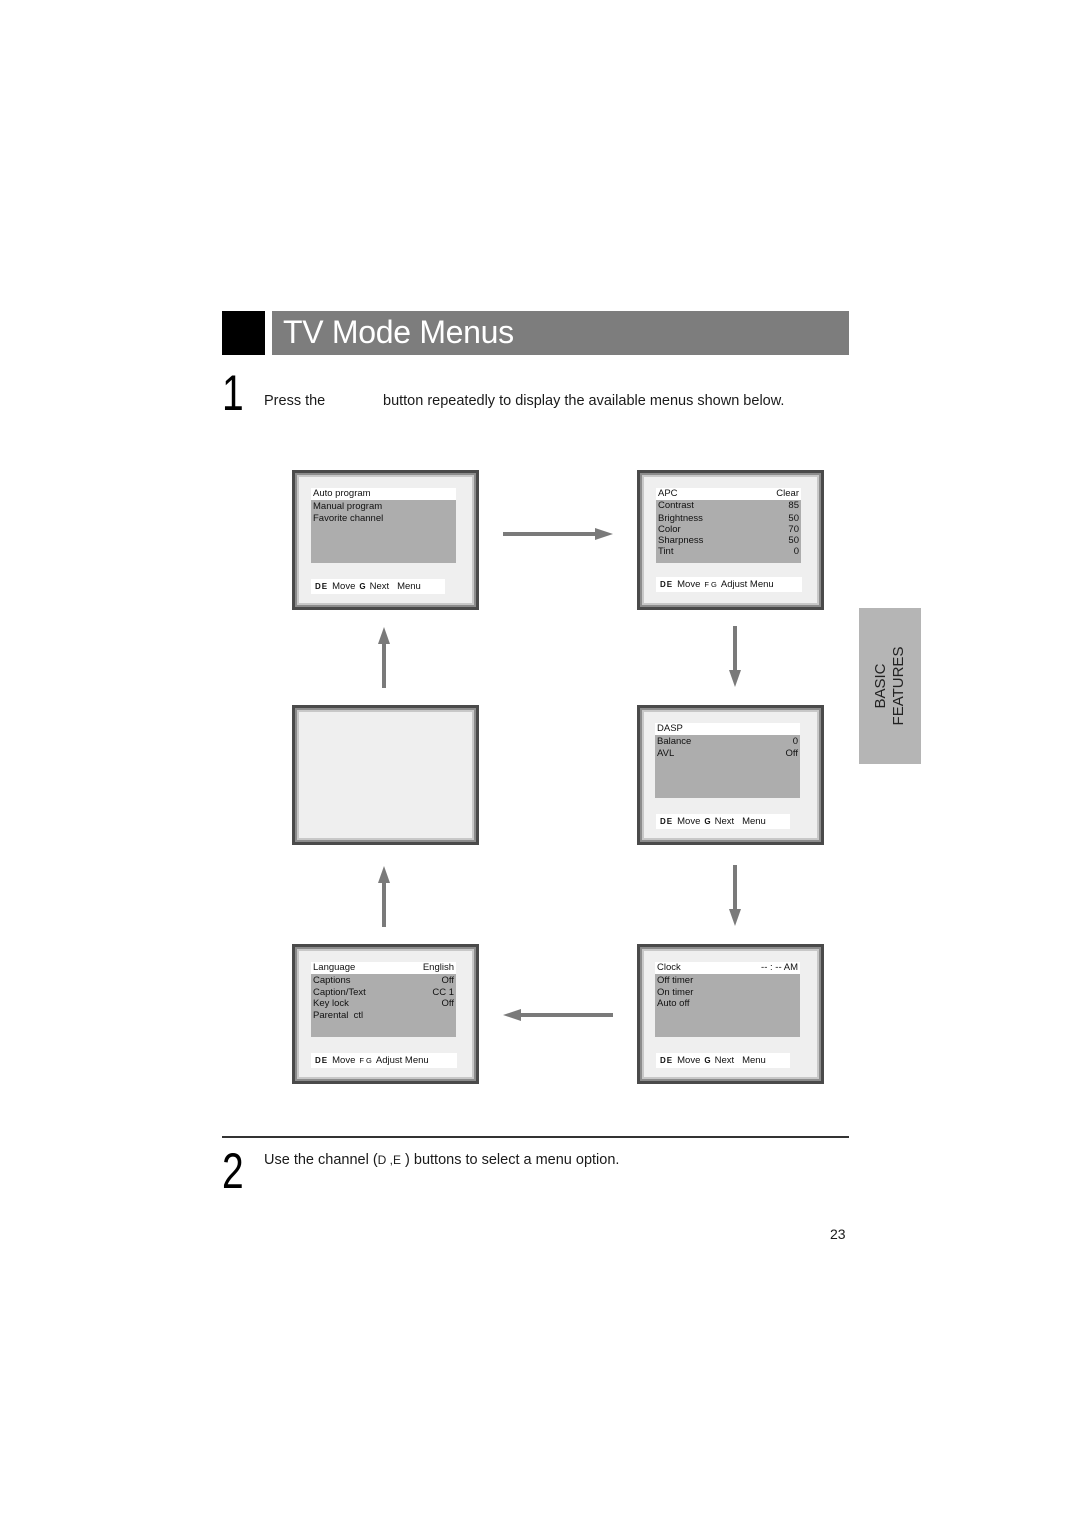 The image size is (1080, 1528). I want to click on right-key-icon: G, so click(707, 821).